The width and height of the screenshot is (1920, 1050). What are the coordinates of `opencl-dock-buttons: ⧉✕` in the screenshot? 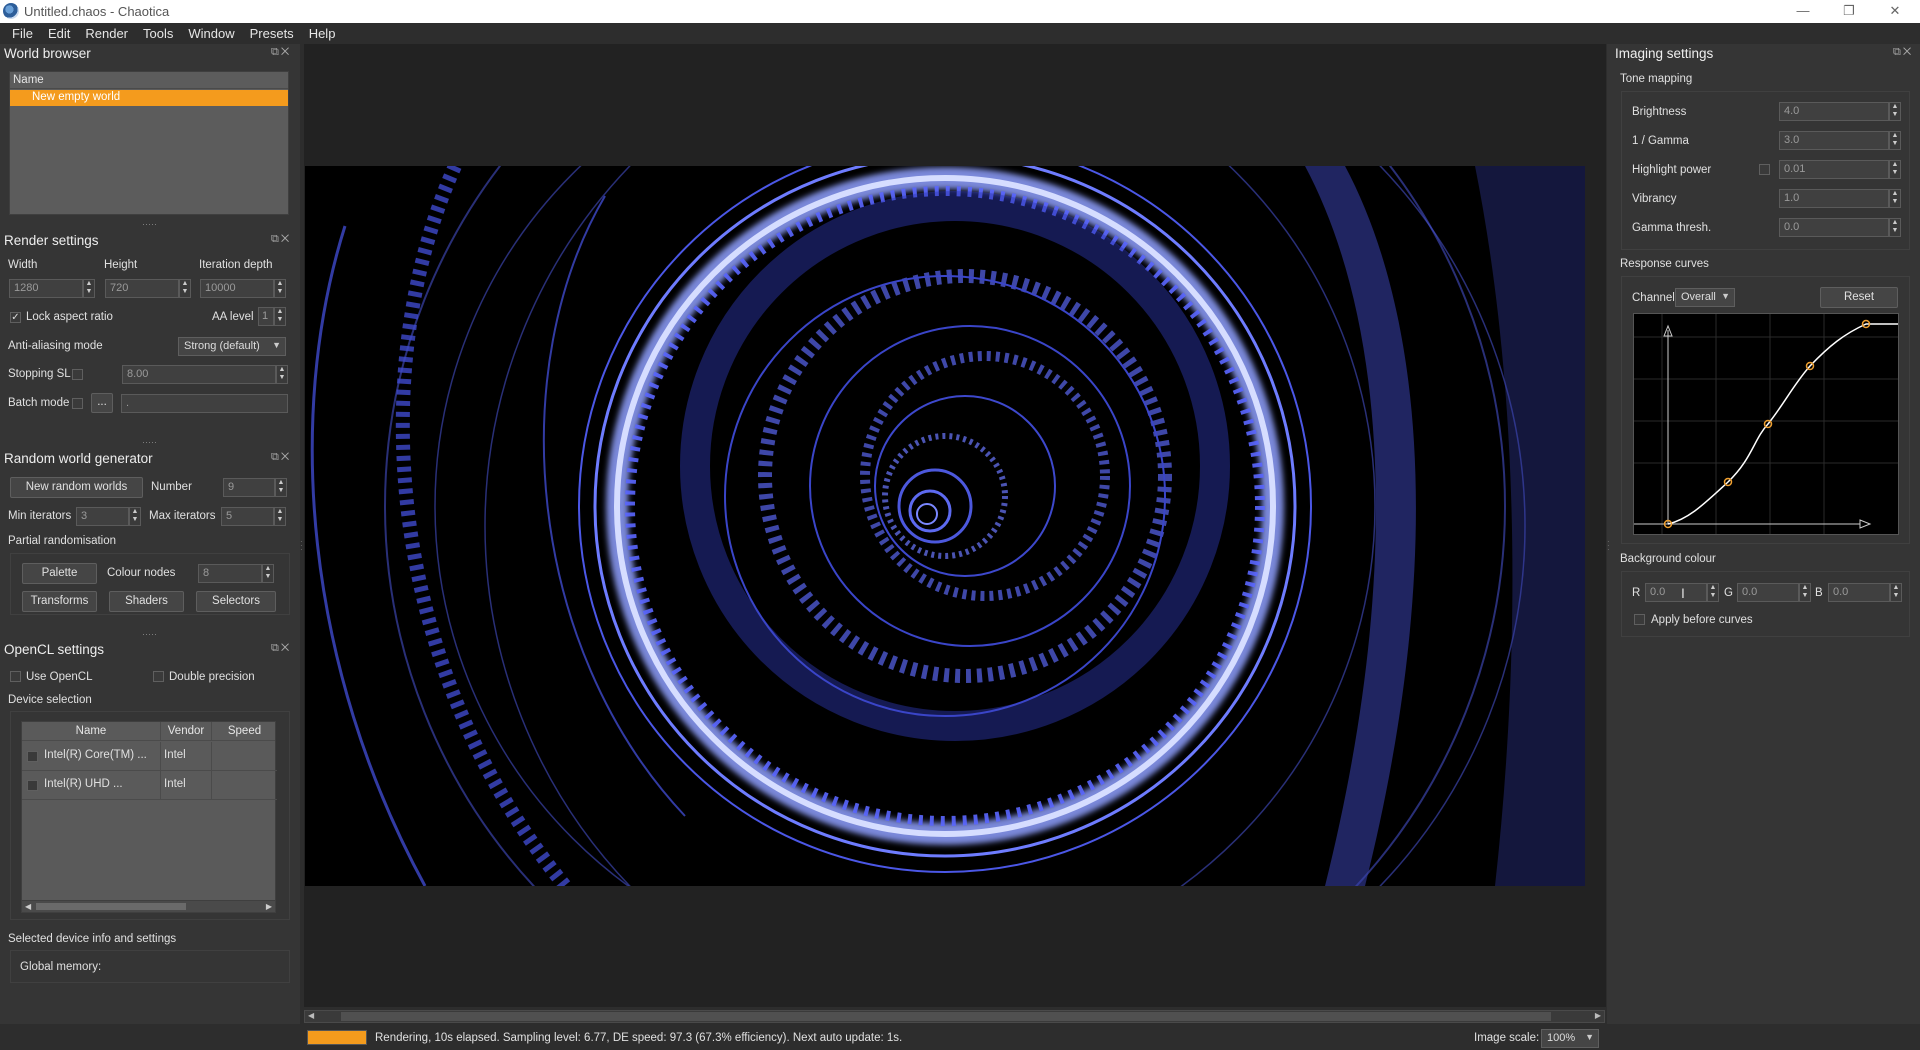 It's located at (281, 648).